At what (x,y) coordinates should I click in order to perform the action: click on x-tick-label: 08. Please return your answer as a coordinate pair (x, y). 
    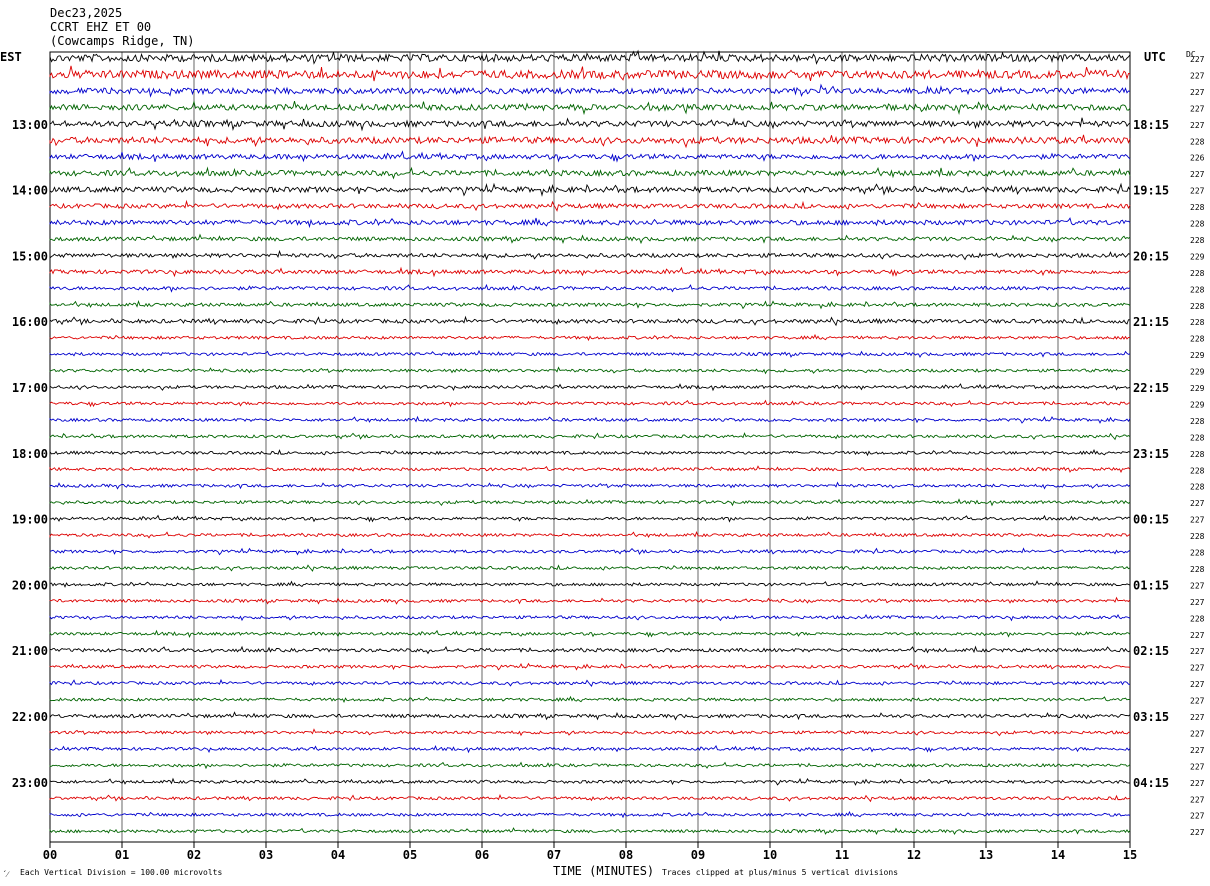
    Looking at the image, I should click on (626, 855).